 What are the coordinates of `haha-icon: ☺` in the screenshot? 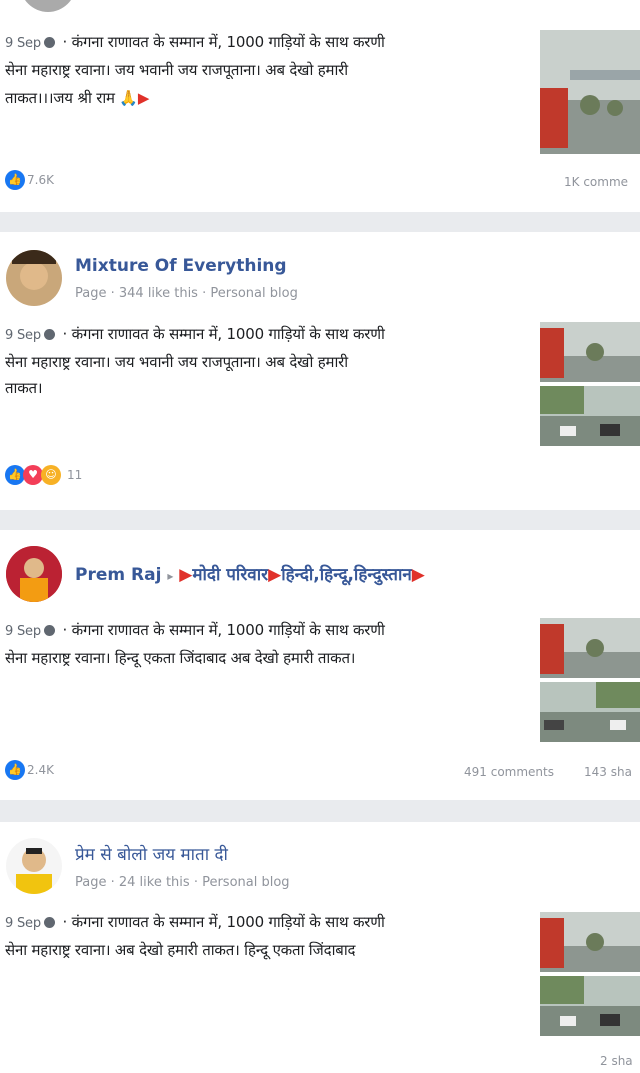 It's located at (51, 475).